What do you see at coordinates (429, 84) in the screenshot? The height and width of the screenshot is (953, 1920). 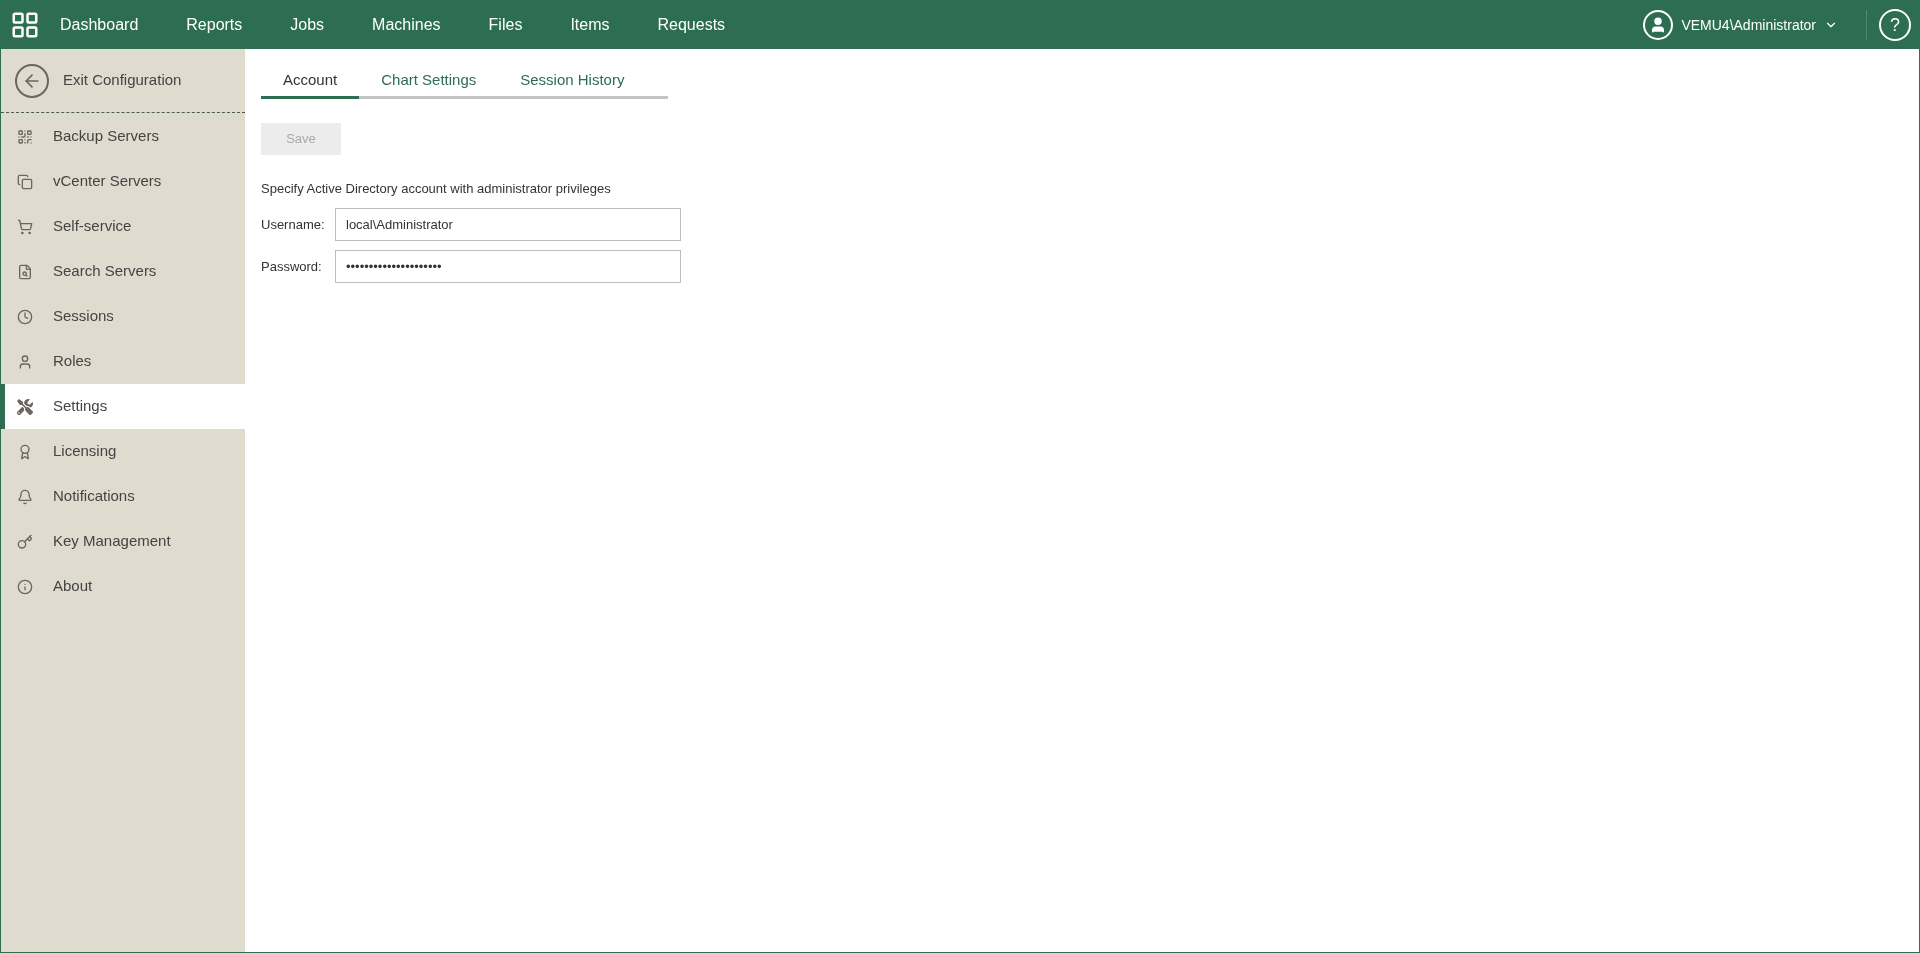 I see `tab: Chart Settings` at bounding box center [429, 84].